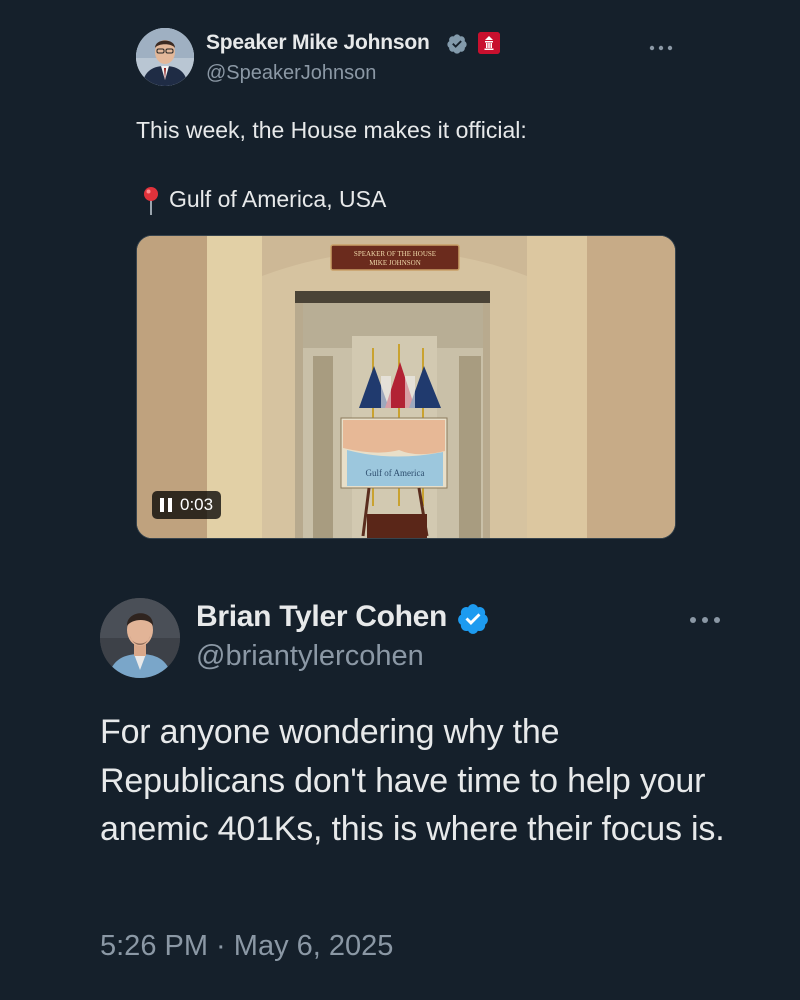  Describe the element at coordinates (321, 617) in the screenshot. I see `author-name: Brian Tyler Cohen` at that location.